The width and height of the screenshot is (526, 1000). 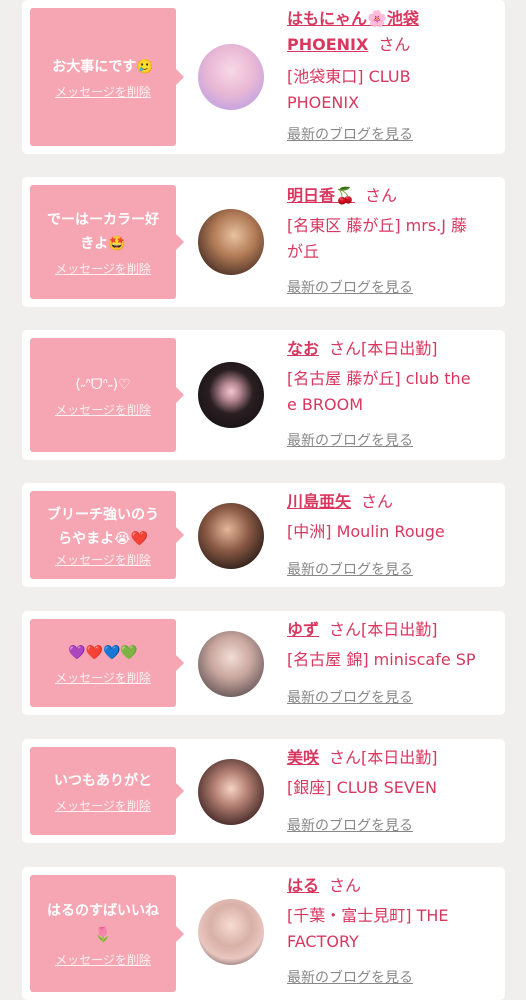 What do you see at coordinates (303, 885) in the screenshot?
I see `cast-name-link: はる` at bounding box center [303, 885].